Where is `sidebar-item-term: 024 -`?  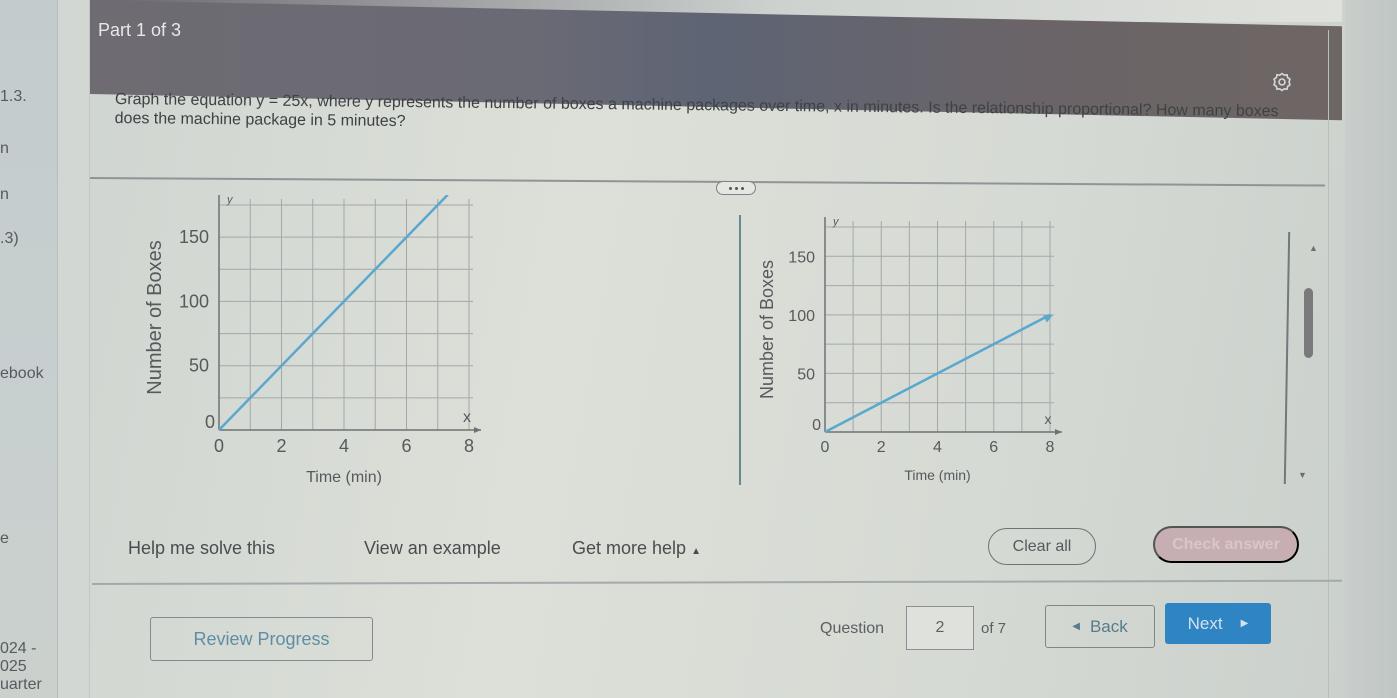
sidebar-item-term: 024 - is located at coordinates (18, 648).